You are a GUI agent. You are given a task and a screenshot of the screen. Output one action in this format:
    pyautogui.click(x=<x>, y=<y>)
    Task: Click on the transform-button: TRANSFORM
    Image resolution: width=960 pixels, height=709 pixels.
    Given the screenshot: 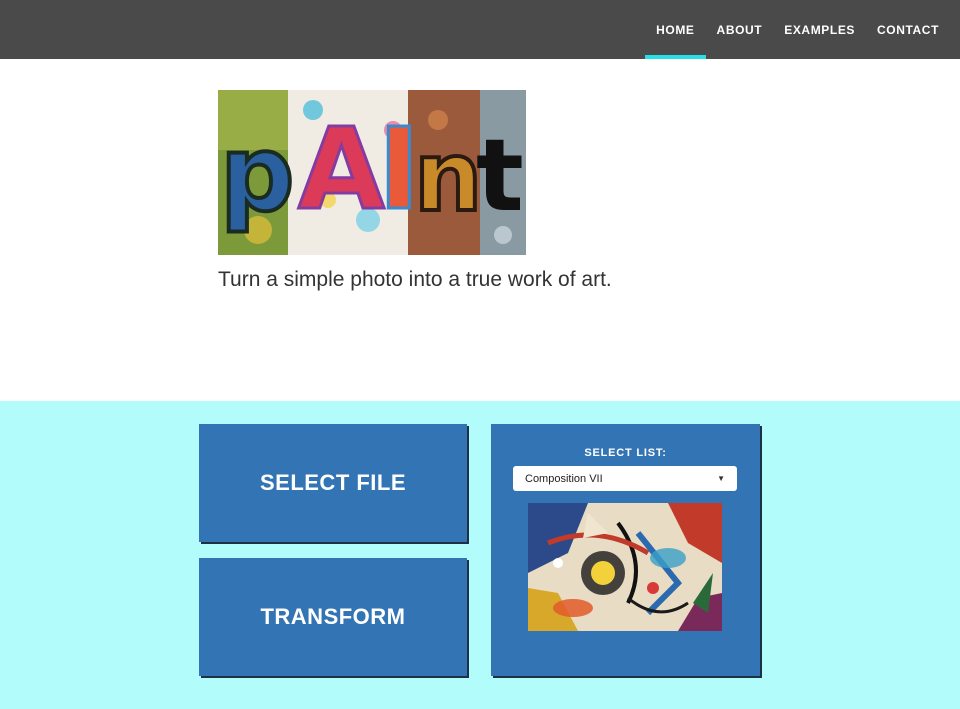 What is the action you would take?
    pyautogui.click(x=333, y=617)
    